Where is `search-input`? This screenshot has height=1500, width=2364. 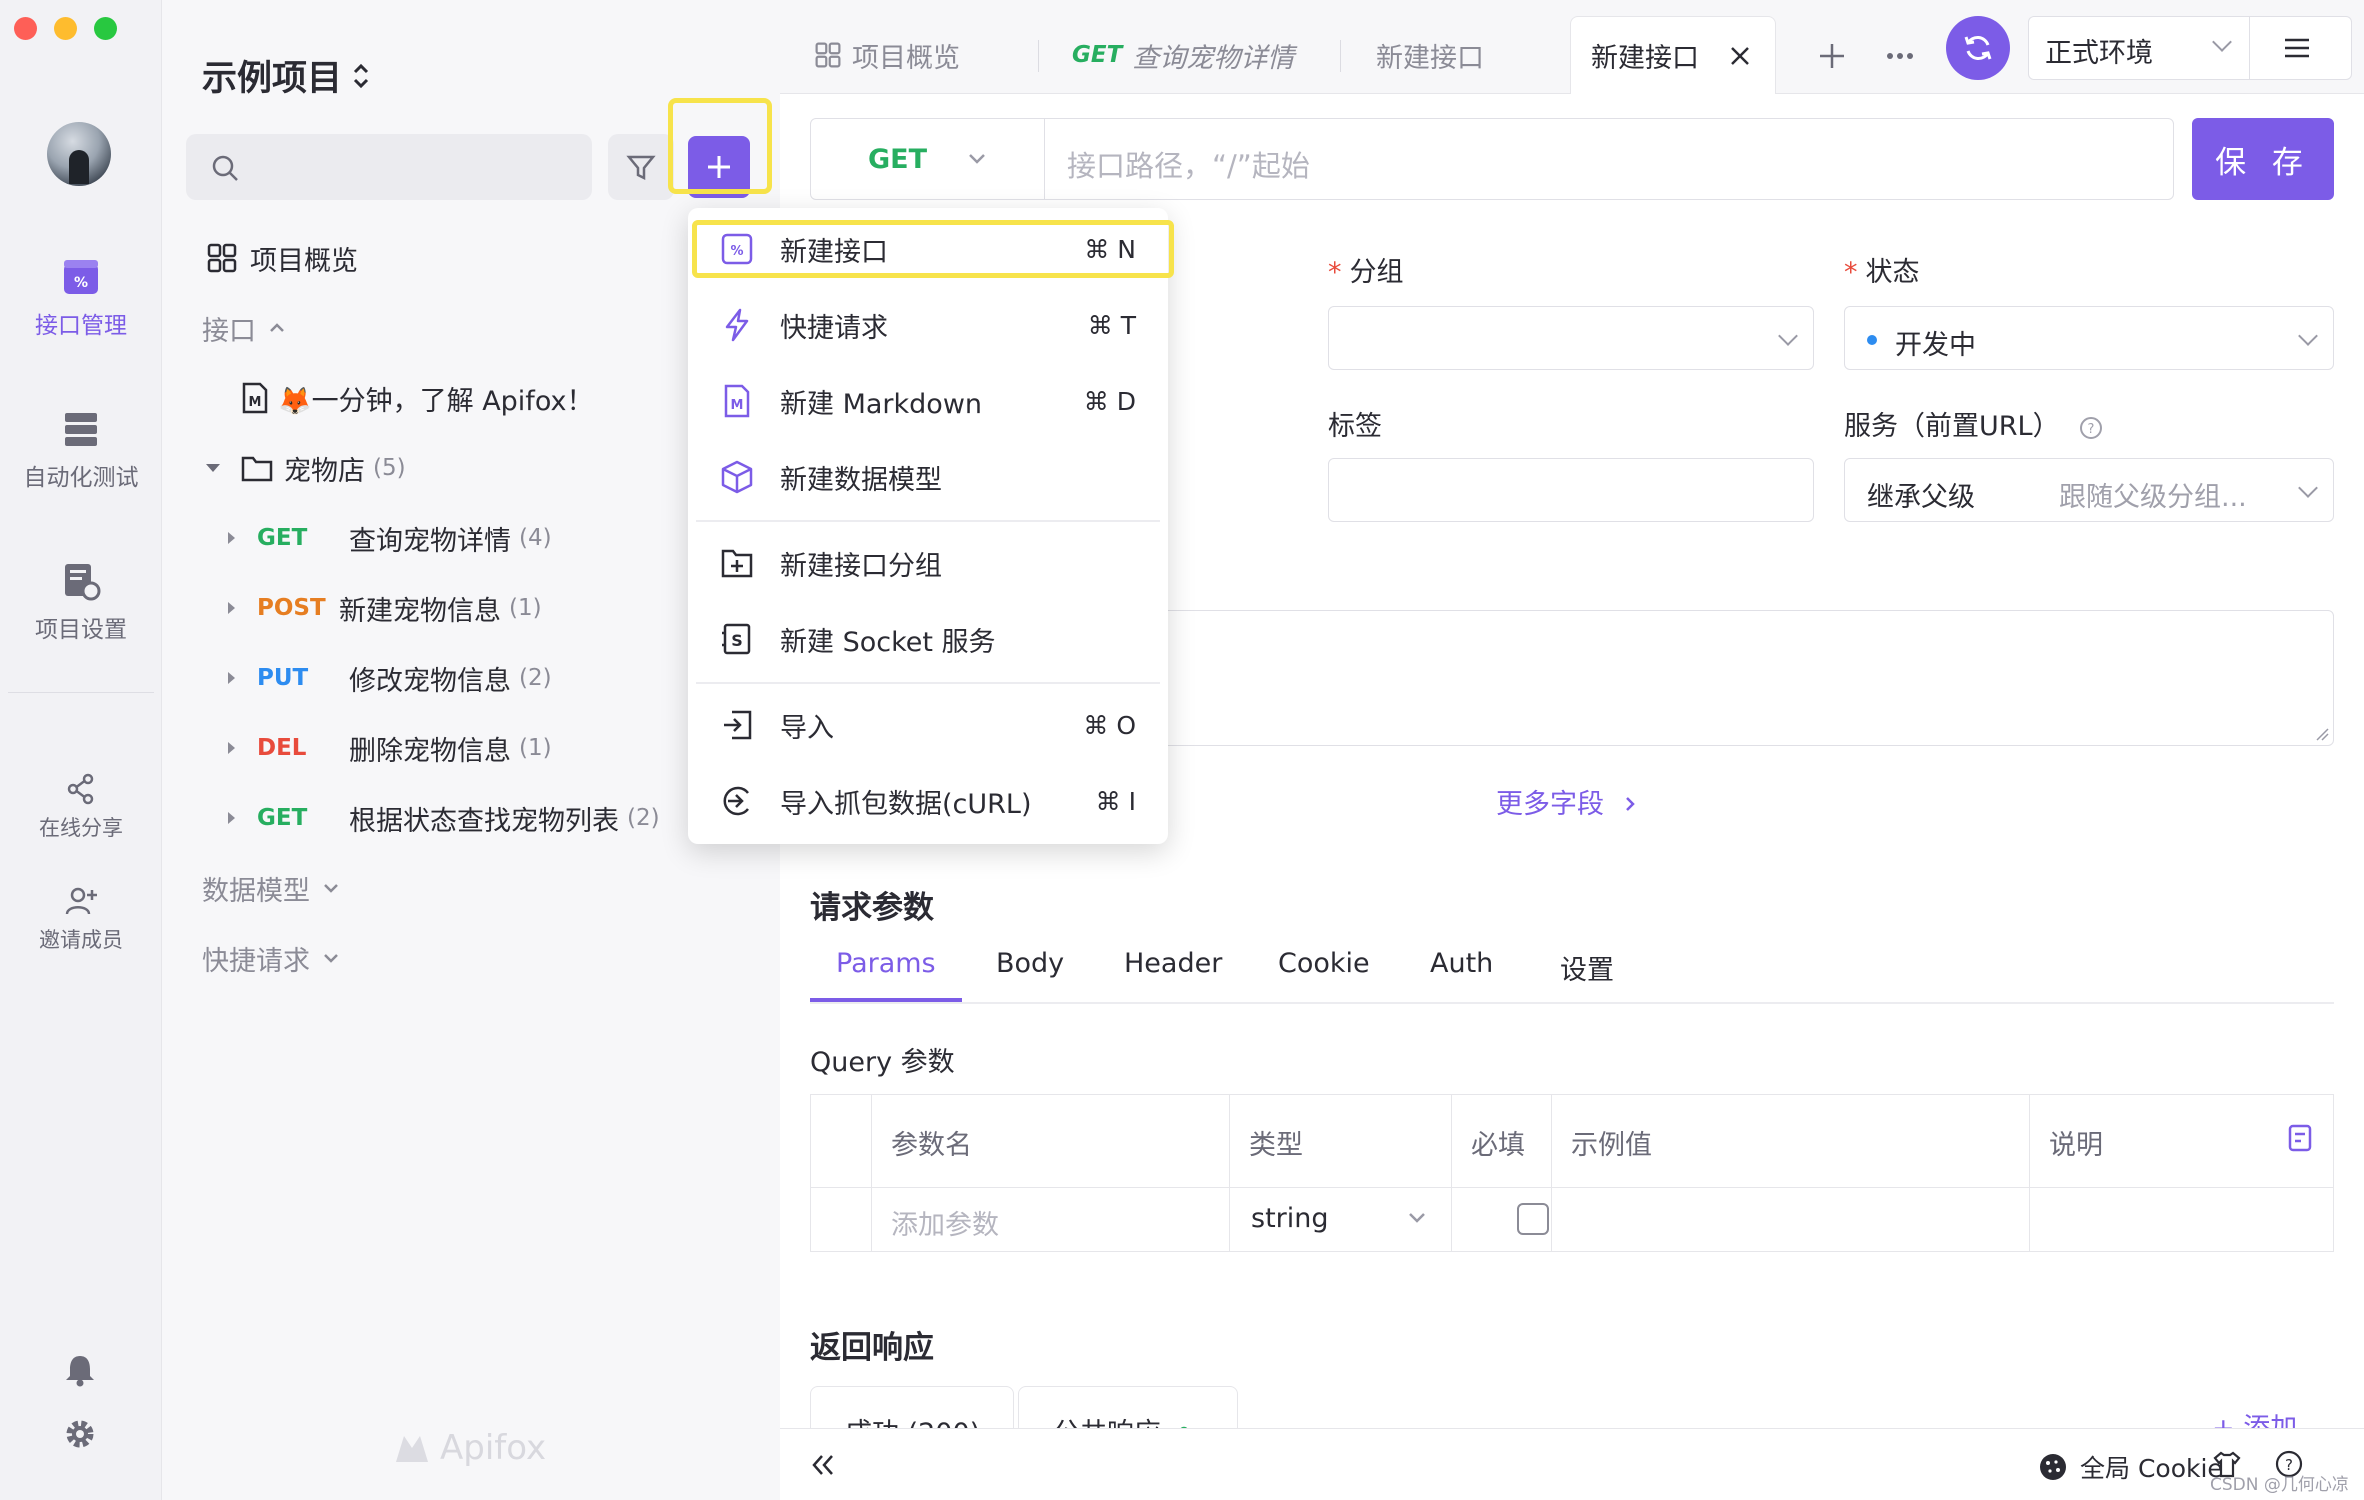
search-input is located at coordinates (389, 167).